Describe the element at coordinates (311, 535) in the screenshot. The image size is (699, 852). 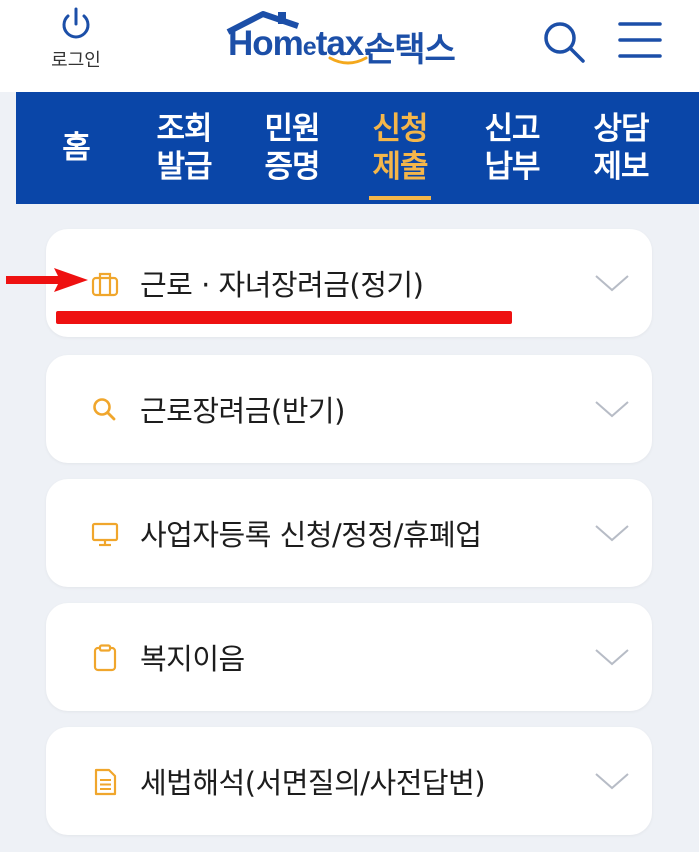
I see `menu-item-label: 사업자등록 신청/정정/휴폐업` at that location.